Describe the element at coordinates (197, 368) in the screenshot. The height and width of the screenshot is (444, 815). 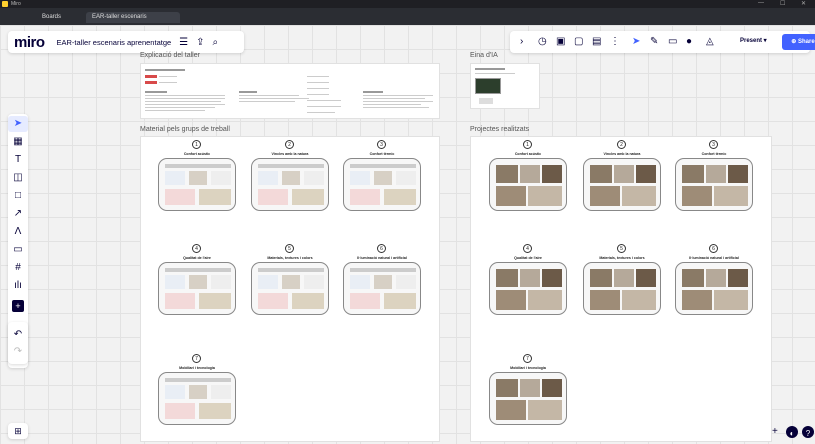
I see `material-group-title: Mobiliari i tecnologia` at that location.